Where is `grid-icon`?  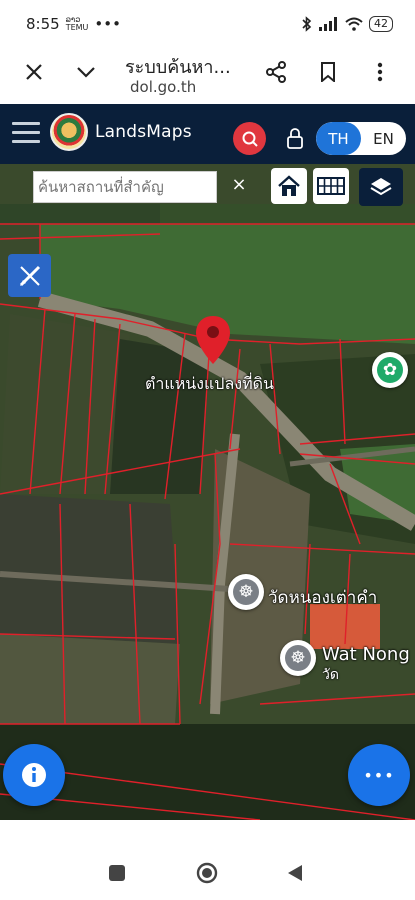 grid-icon is located at coordinates (331, 186).